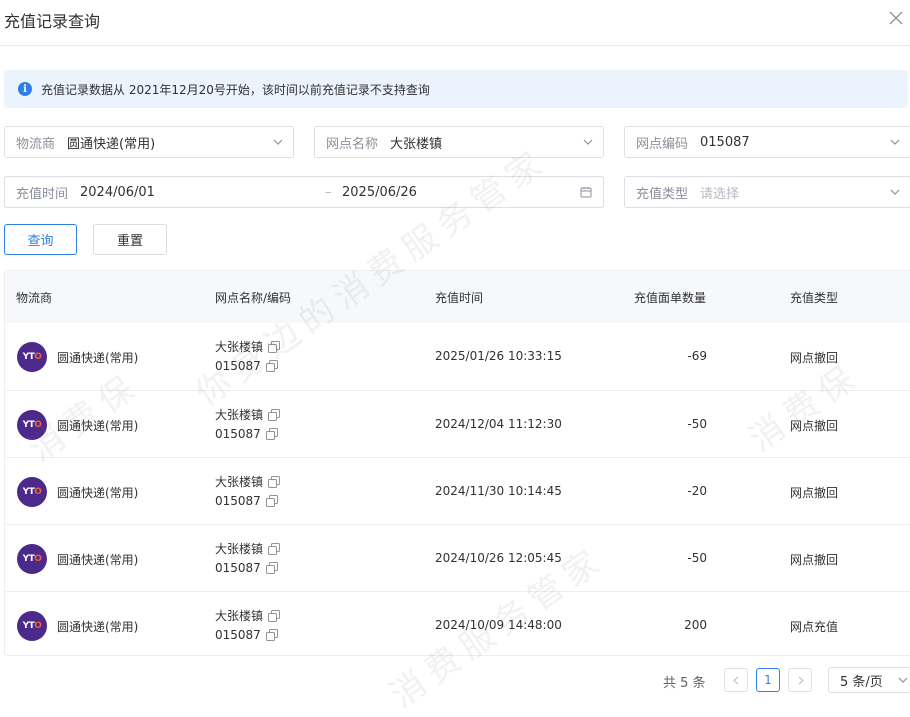  I want to click on chevron-left-icon, so click(735, 680).